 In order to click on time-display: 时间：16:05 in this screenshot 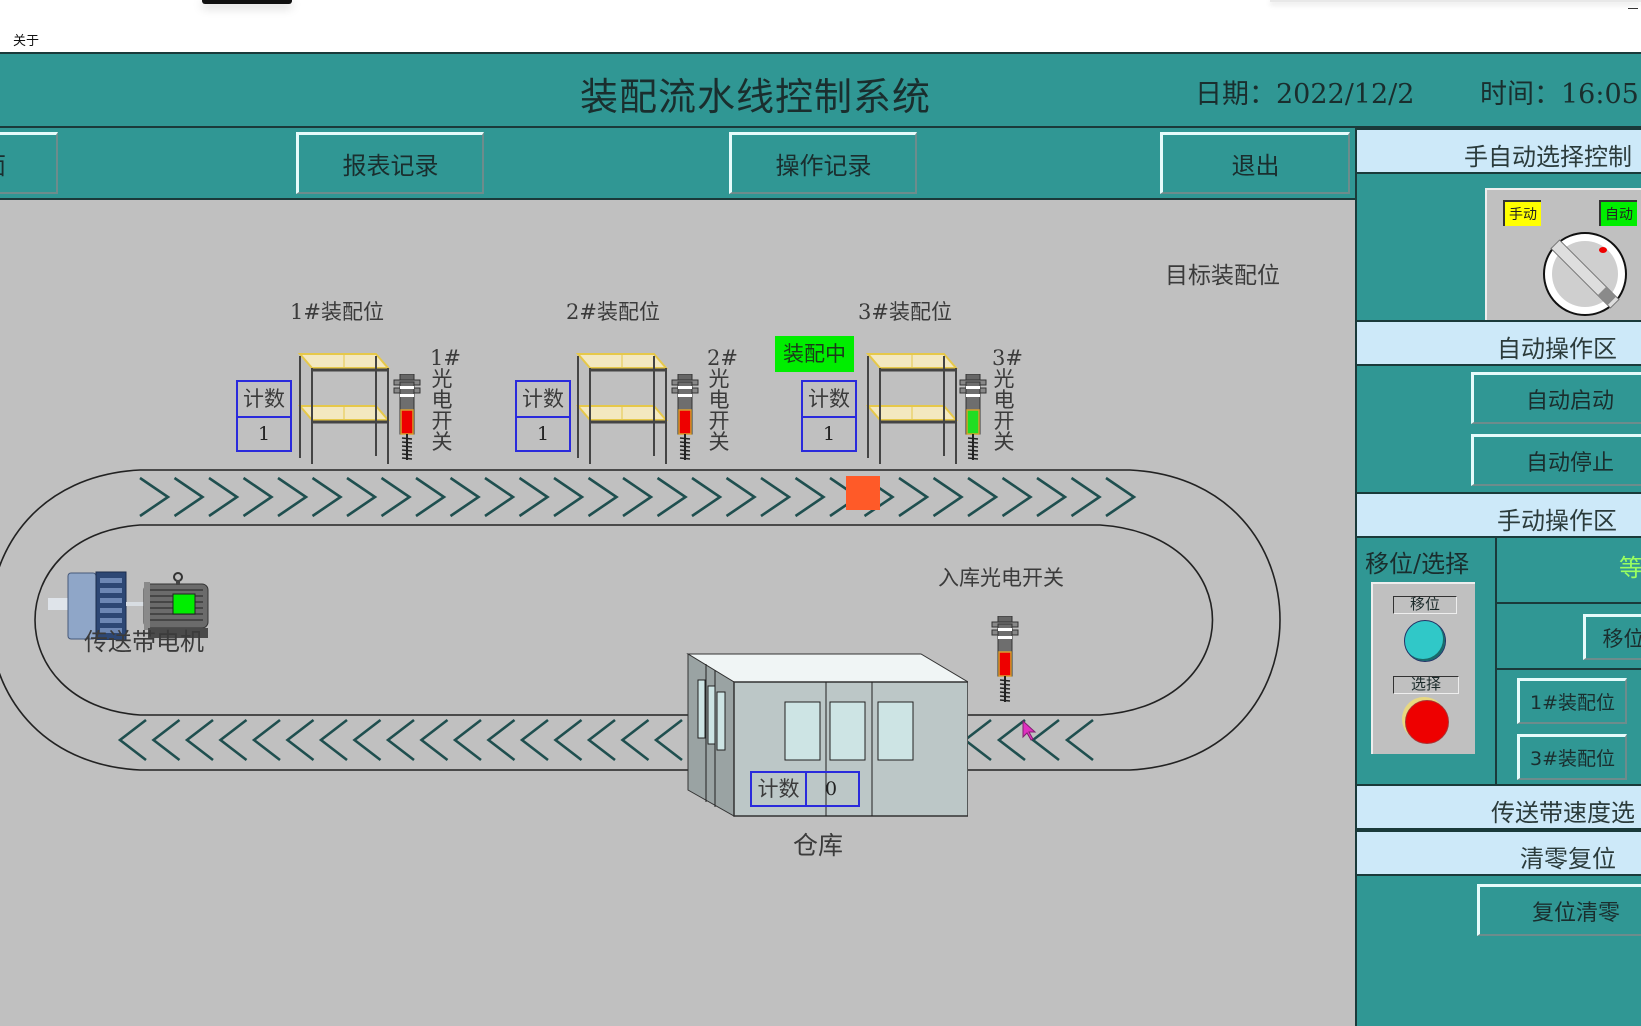, I will do `click(1559, 94)`.